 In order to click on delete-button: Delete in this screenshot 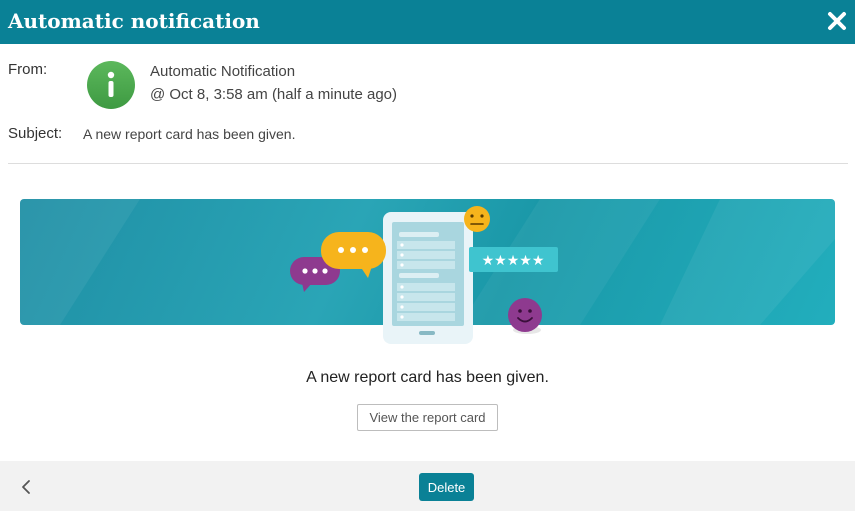, I will do `click(446, 487)`.